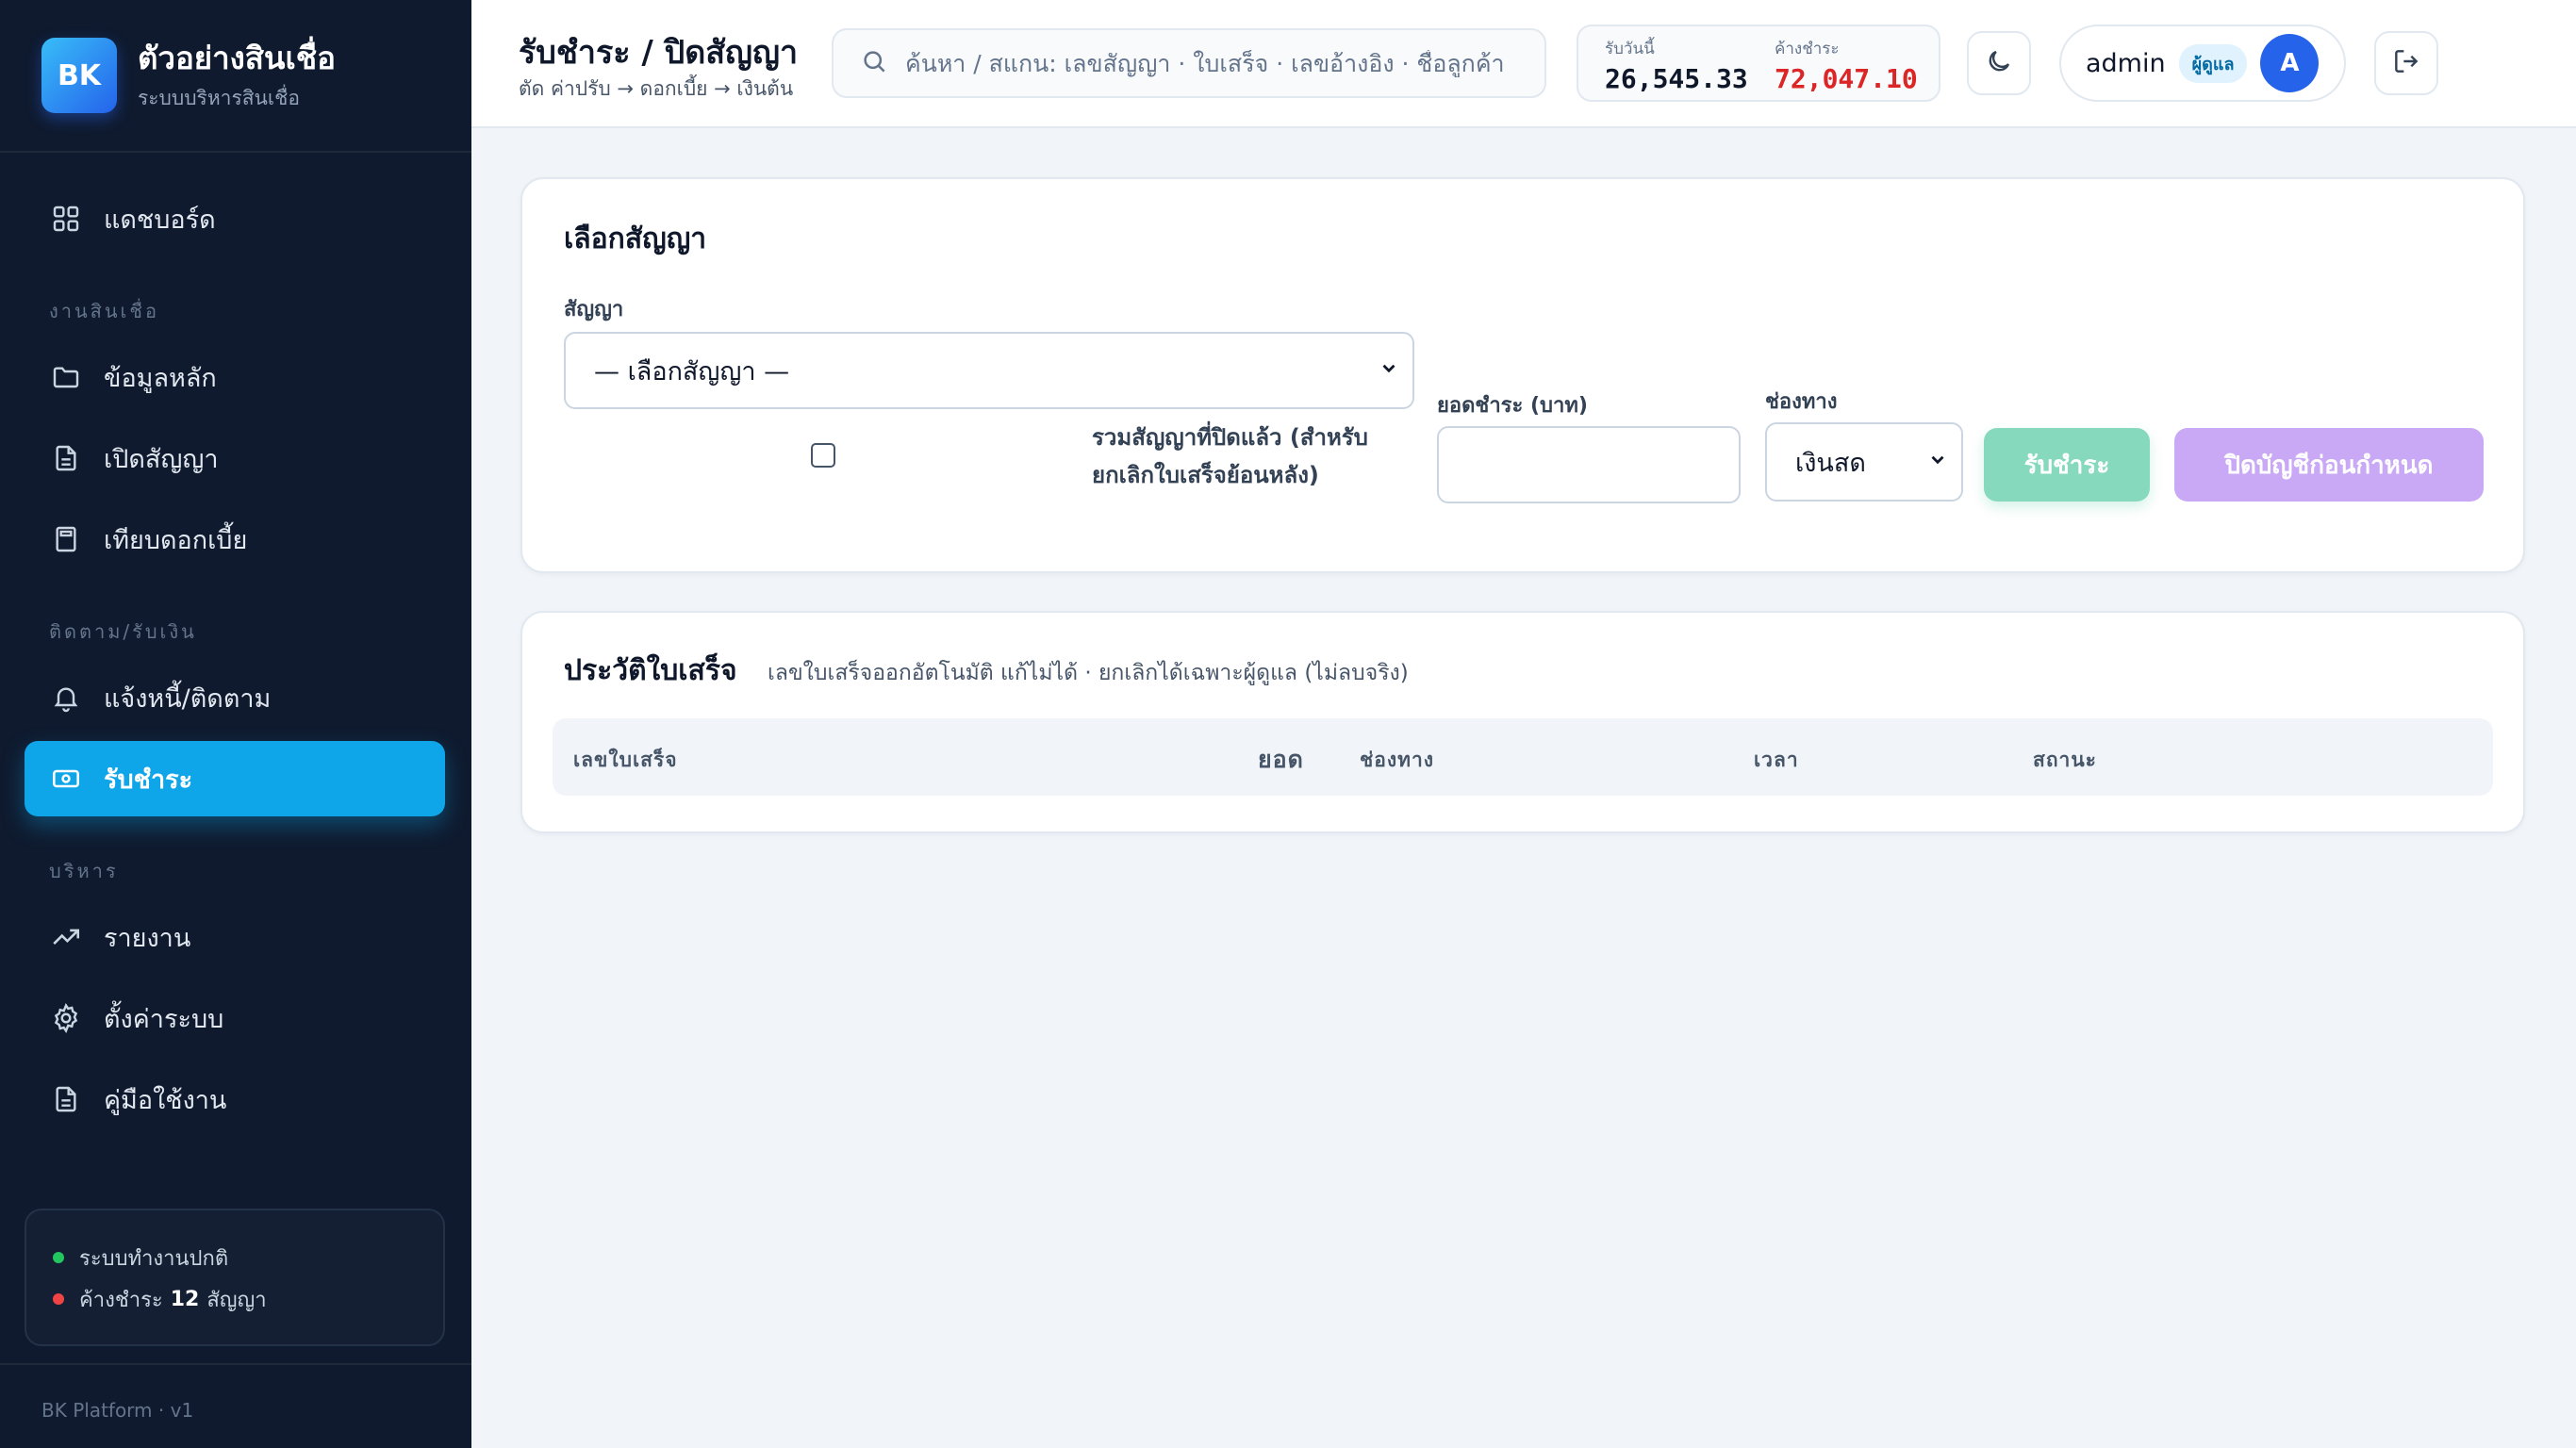  I want to click on status-ok-dot, so click(58, 1257).